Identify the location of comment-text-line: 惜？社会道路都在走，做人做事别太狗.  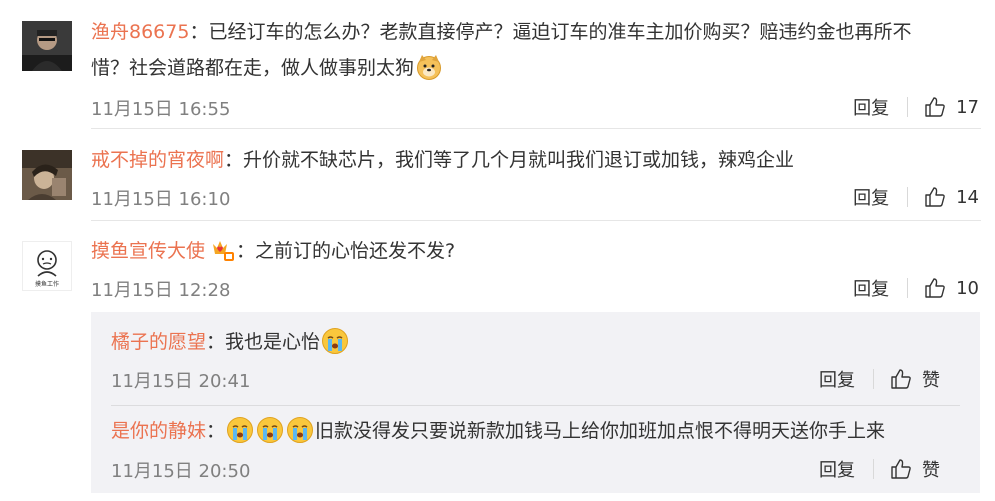
(267, 68).